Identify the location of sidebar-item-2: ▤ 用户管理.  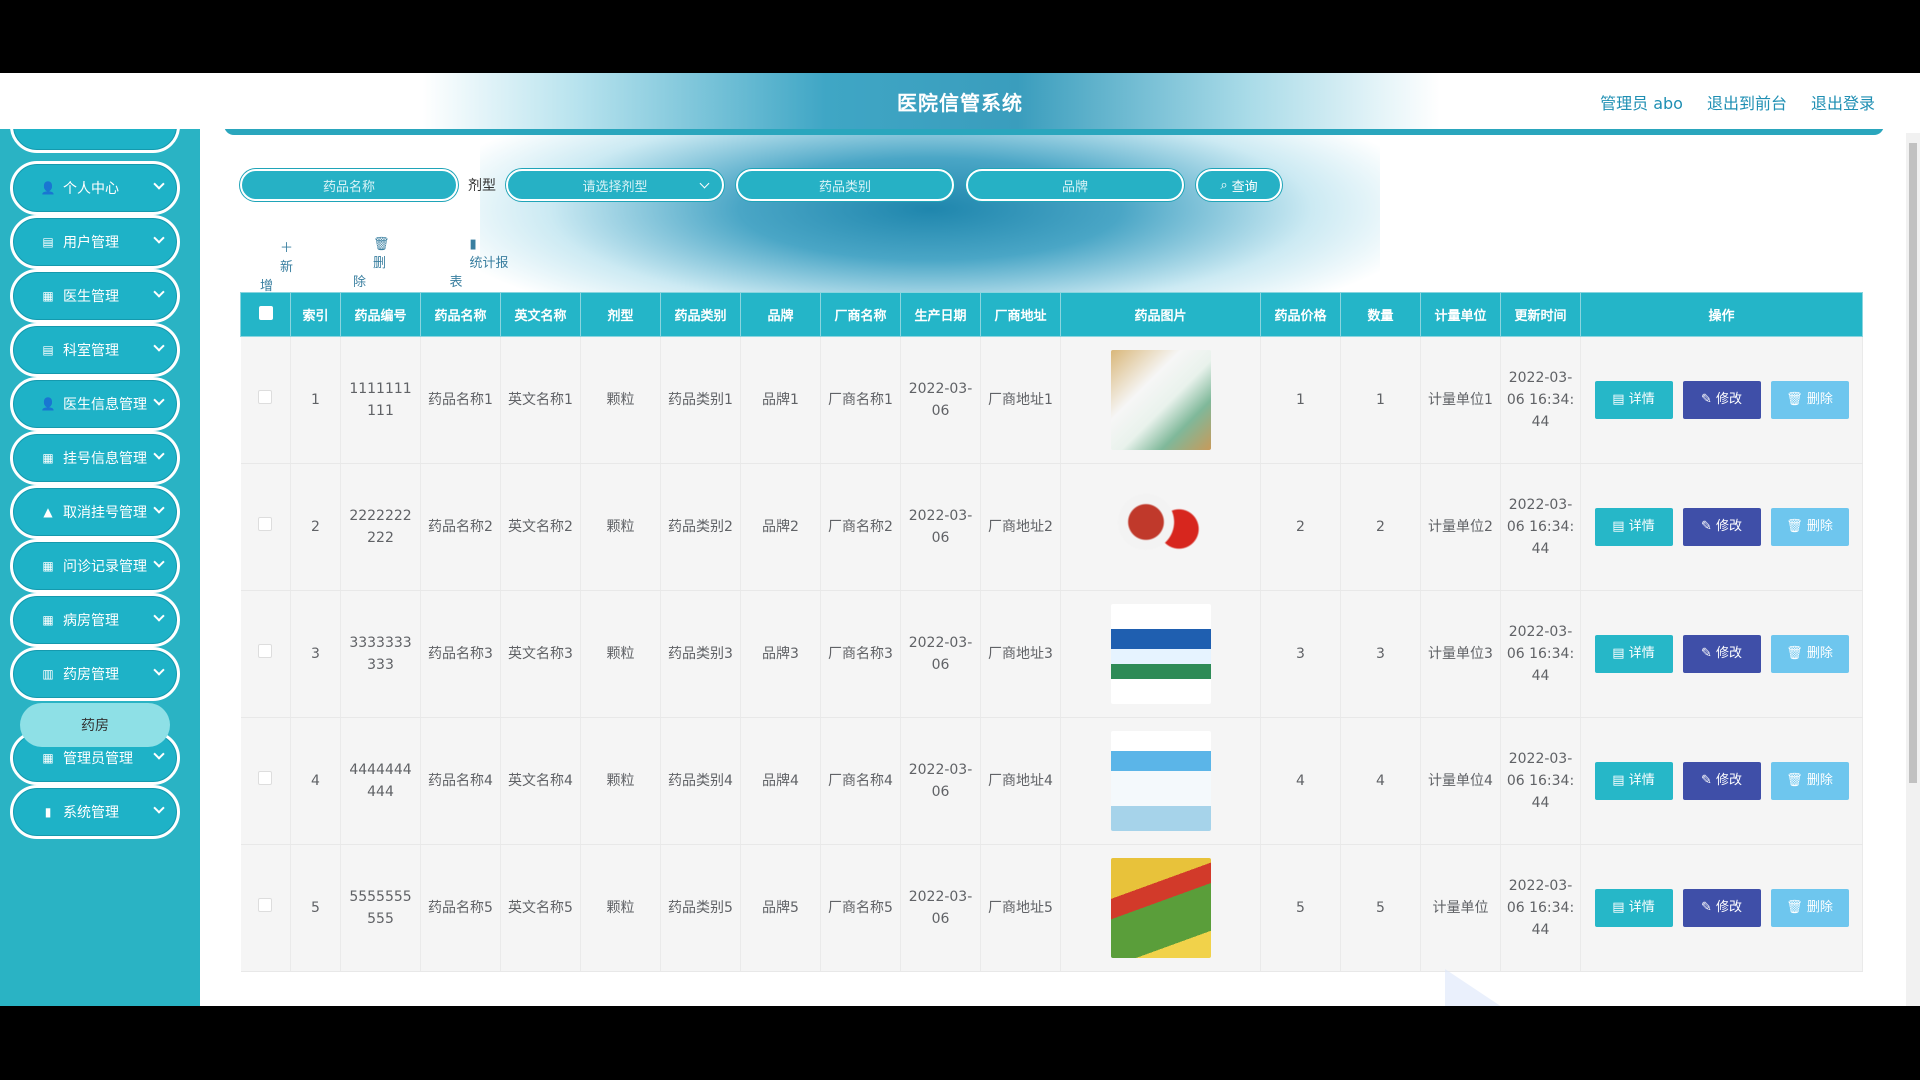
(95, 242).